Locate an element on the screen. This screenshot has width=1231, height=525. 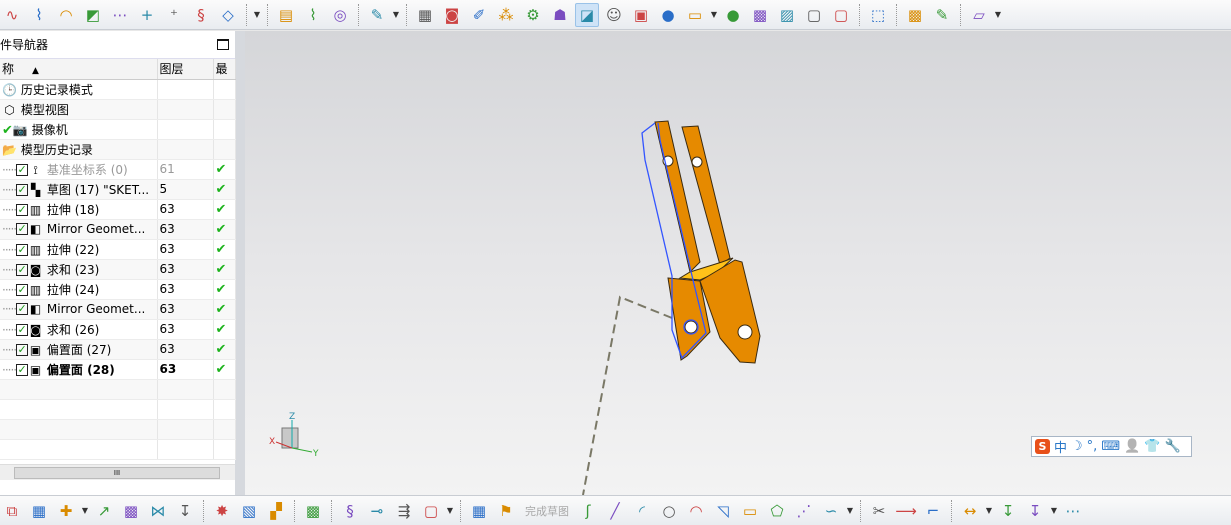
navigator-row: ·····✓ ▣ 偏置面 (28) 63 ✔ is located at coordinates (118, 369).